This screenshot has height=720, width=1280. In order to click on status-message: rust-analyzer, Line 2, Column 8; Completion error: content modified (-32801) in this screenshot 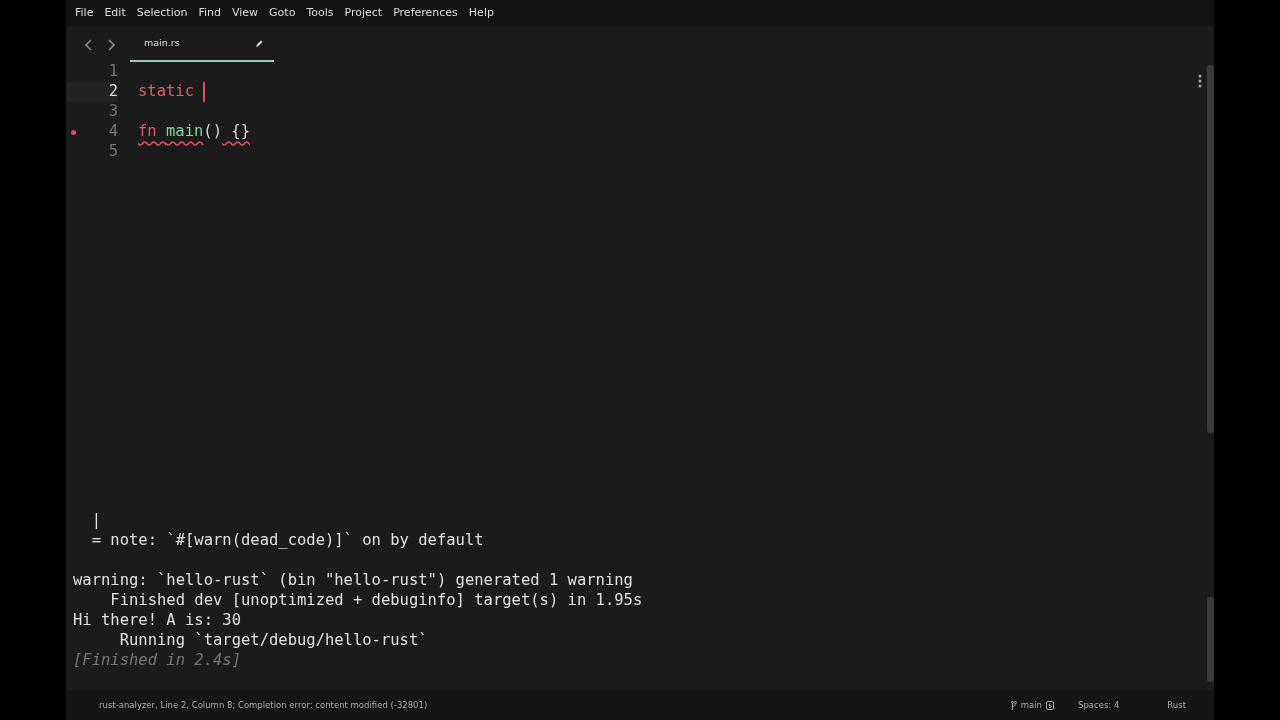, I will do `click(263, 705)`.